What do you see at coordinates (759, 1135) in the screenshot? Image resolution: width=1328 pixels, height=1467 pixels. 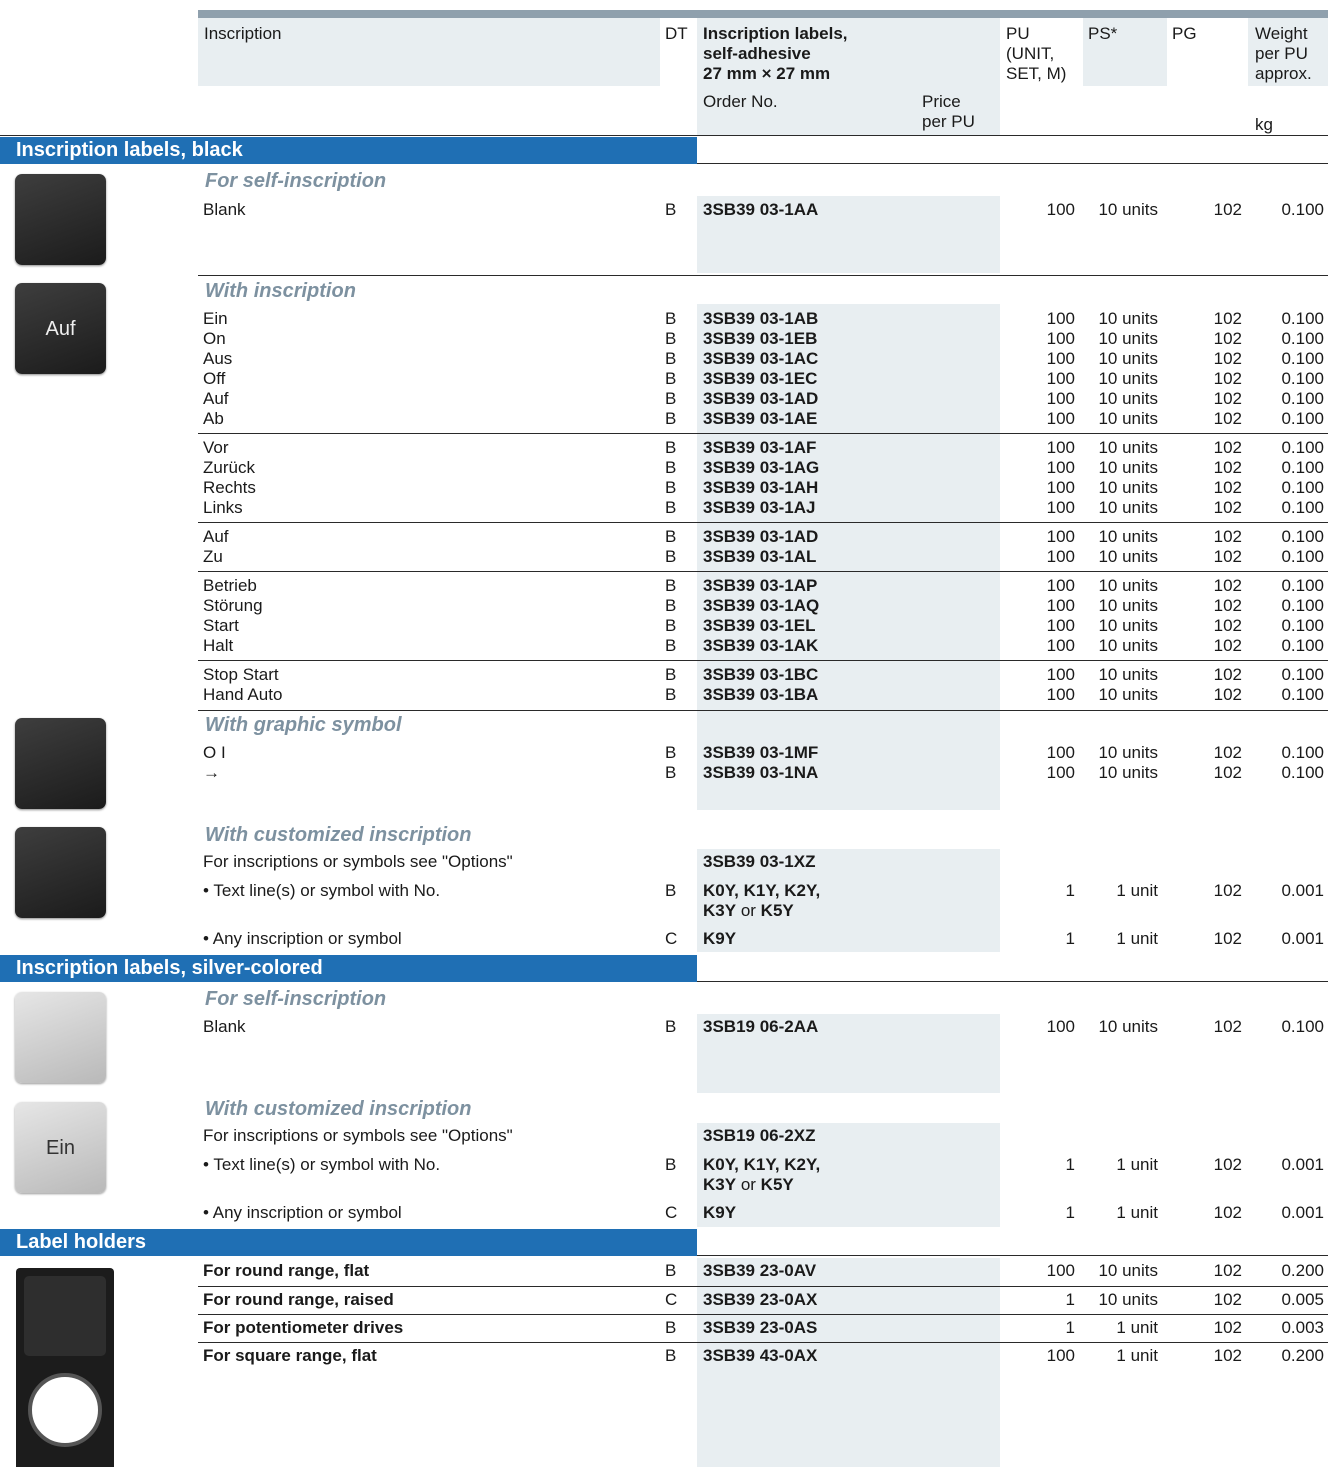 I see `cell-order-no: 3SB19 06-2XZ` at bounding box center [759, 1135].